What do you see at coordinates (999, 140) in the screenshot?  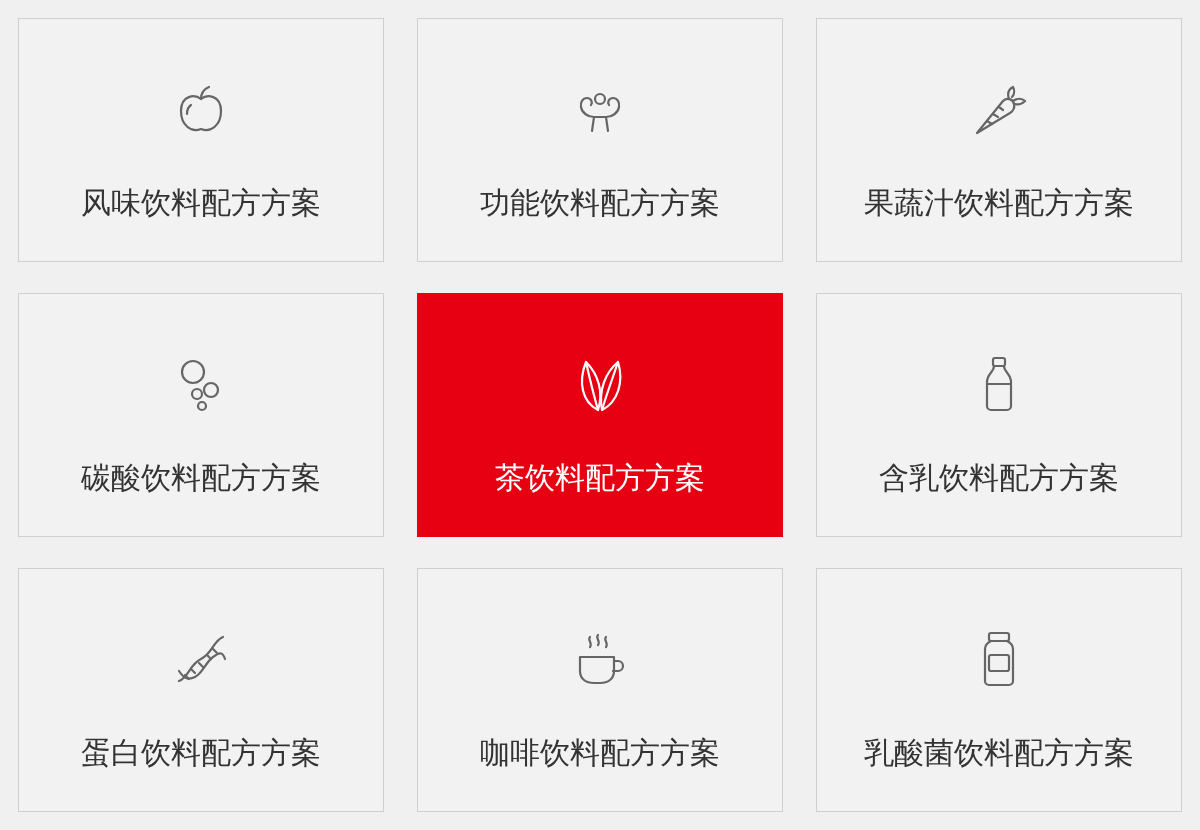 I see `solution-card: 果蔬汁饮料配方方案` at bounding box center [999, 140].